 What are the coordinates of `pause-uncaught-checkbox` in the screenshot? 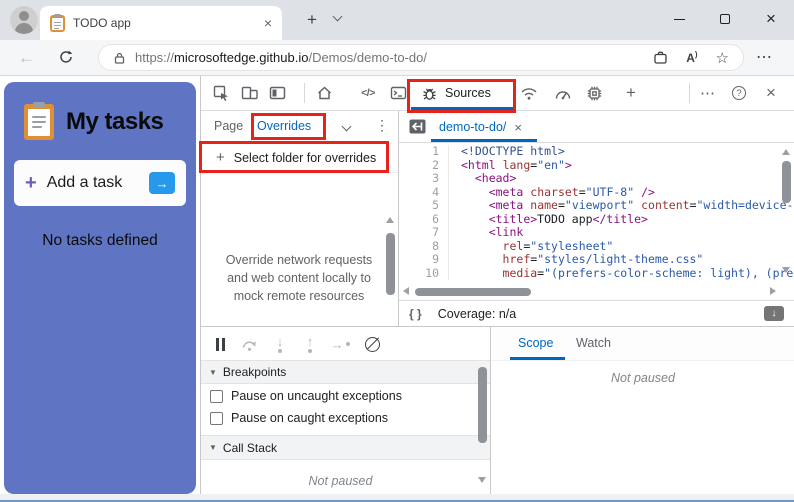 It's located at (216, 396).